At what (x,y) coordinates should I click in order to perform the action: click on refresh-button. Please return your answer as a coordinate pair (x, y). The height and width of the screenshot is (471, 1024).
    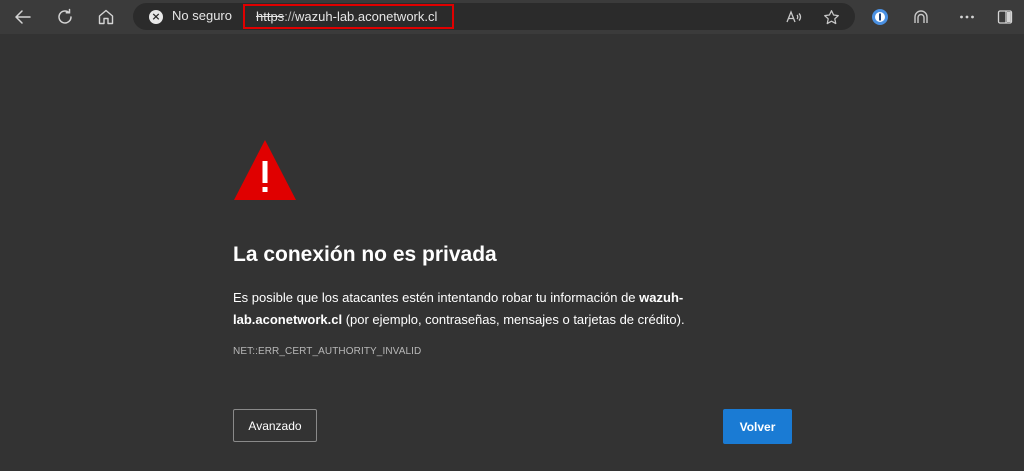
    Looking at the image, I should click on (65, 17).